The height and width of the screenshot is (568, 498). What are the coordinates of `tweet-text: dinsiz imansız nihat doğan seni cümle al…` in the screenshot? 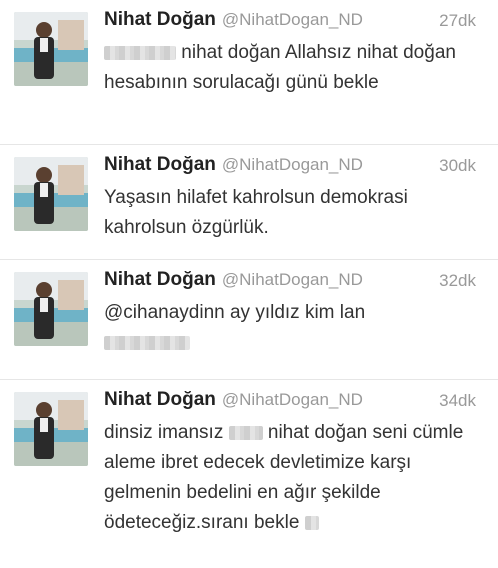 It's located at (284, 477).